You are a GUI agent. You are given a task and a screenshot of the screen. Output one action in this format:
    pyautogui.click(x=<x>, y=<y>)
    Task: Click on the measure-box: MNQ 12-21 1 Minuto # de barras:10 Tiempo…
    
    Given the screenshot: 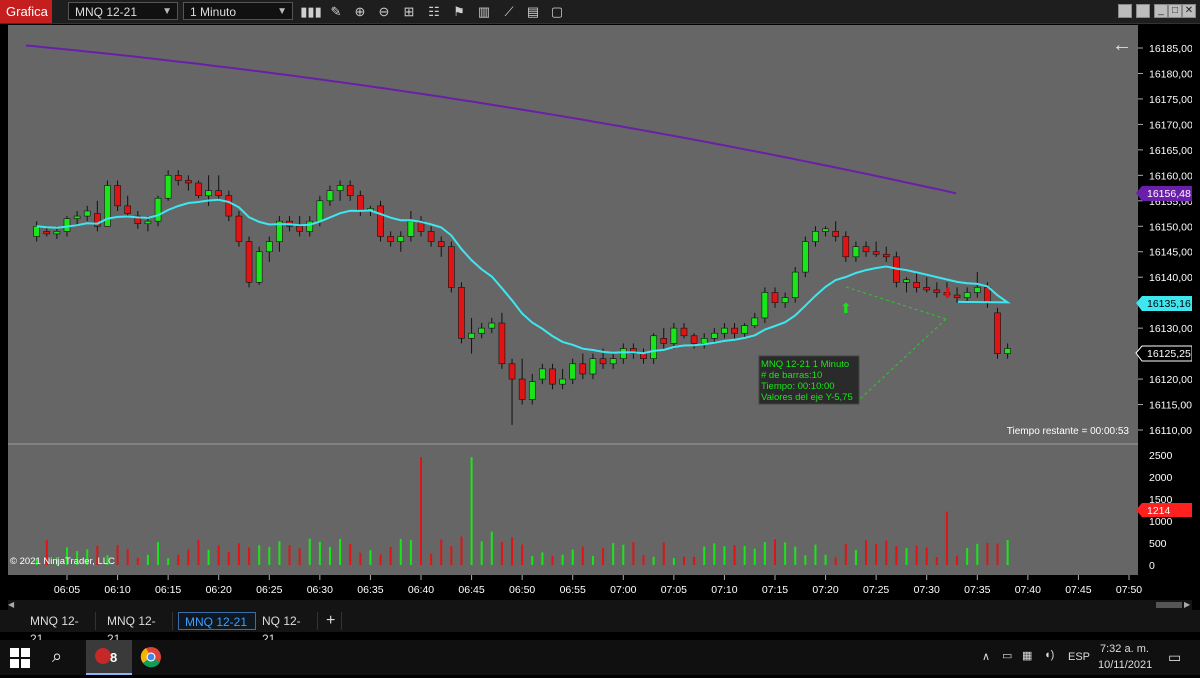 What is the action you would take?
    pyautogui.click(x=809, y=380)
    